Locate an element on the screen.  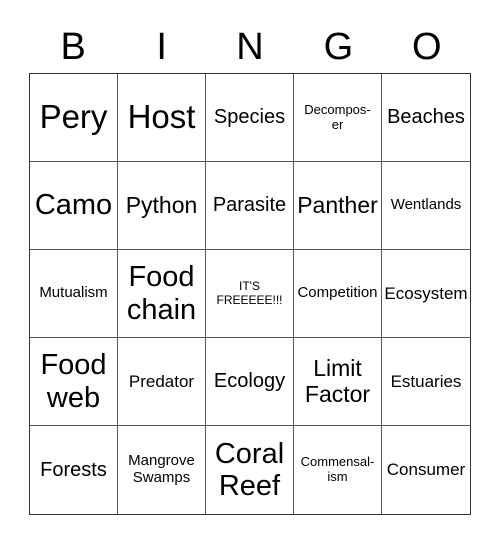
cell-text: Camo is located at coordinates (73, 205).